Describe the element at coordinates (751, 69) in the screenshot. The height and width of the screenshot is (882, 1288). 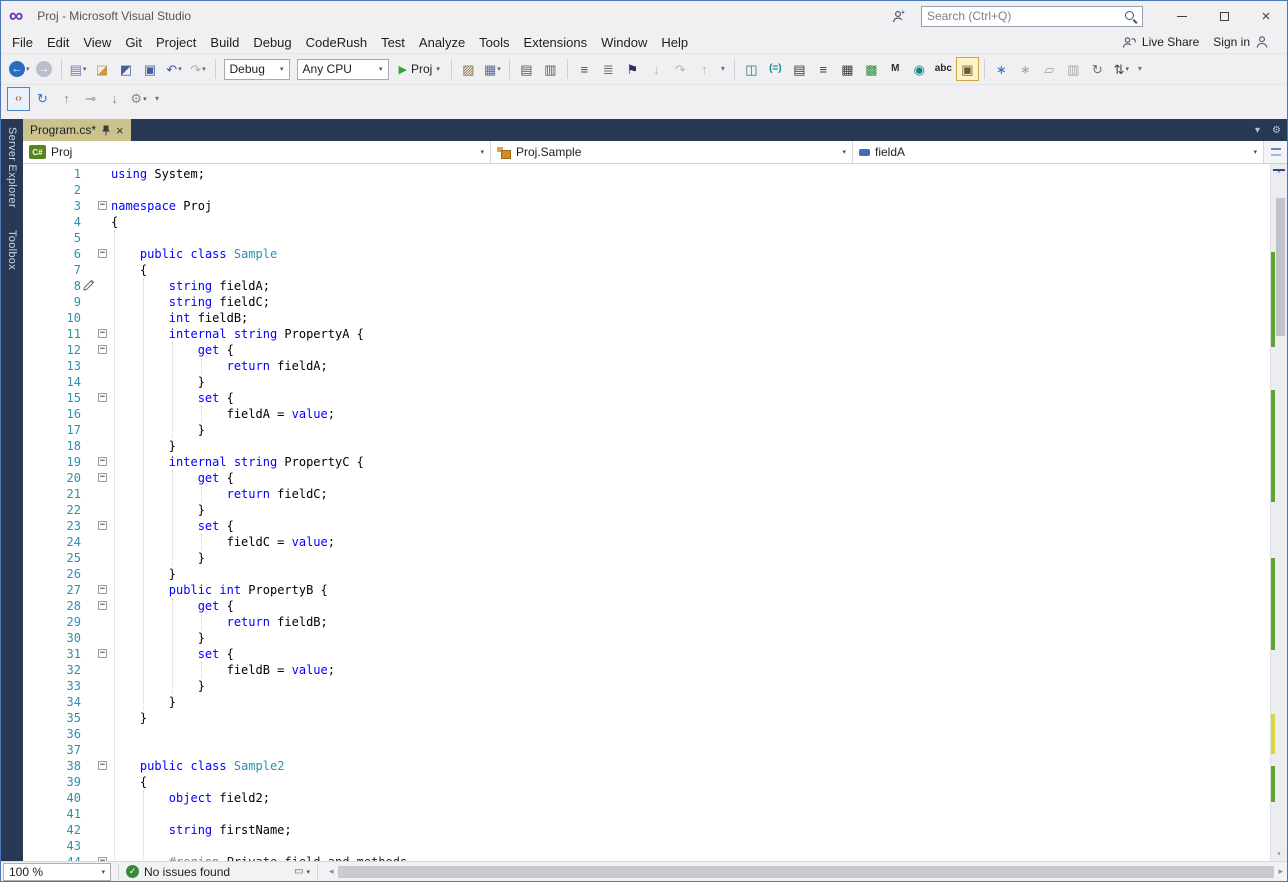
I see `encapsulate-field-button: ◫` at that location.